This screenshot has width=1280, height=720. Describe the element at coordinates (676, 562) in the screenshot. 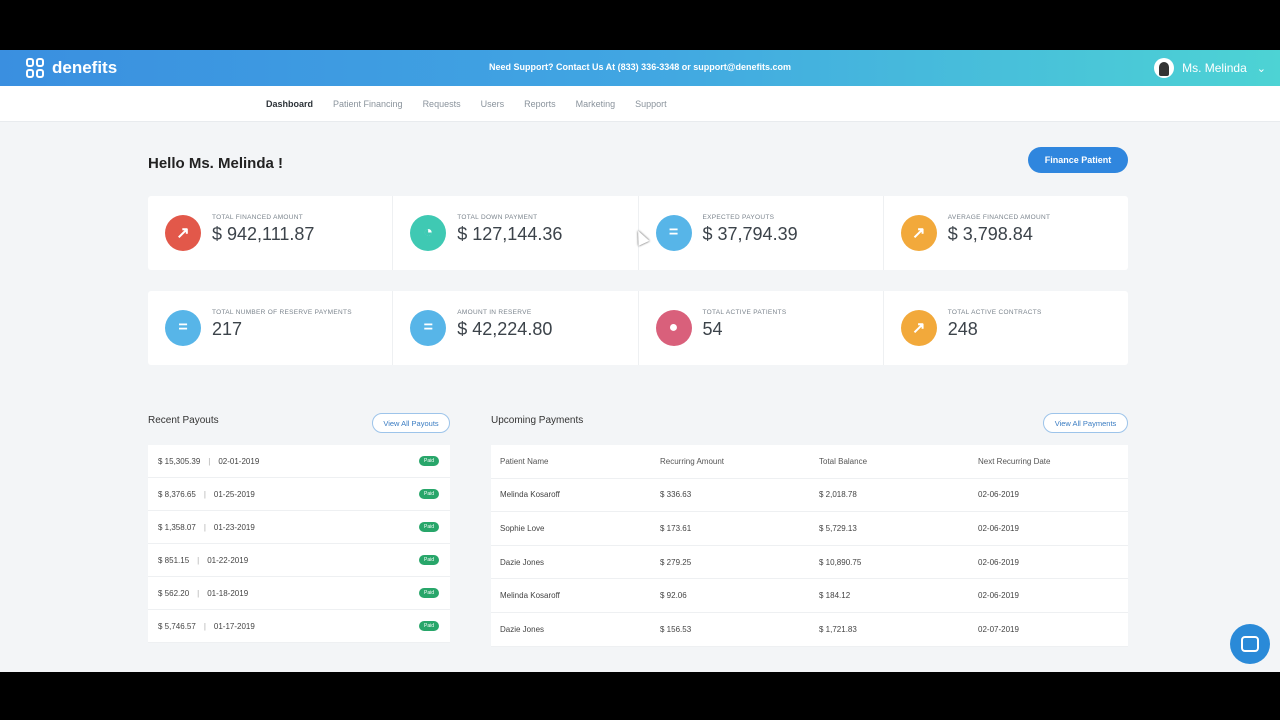

I see `recurring-amount: $ 279.25` at that location.